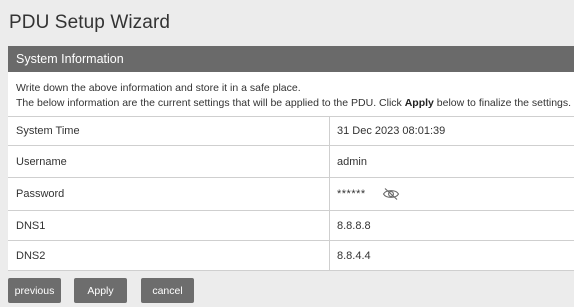 The width and height of the screenshot is (574, 307). What do you see at coordinates (34, 290) in the screenshot?
I see `previous-button: previous` at bounding box center [34, 290].